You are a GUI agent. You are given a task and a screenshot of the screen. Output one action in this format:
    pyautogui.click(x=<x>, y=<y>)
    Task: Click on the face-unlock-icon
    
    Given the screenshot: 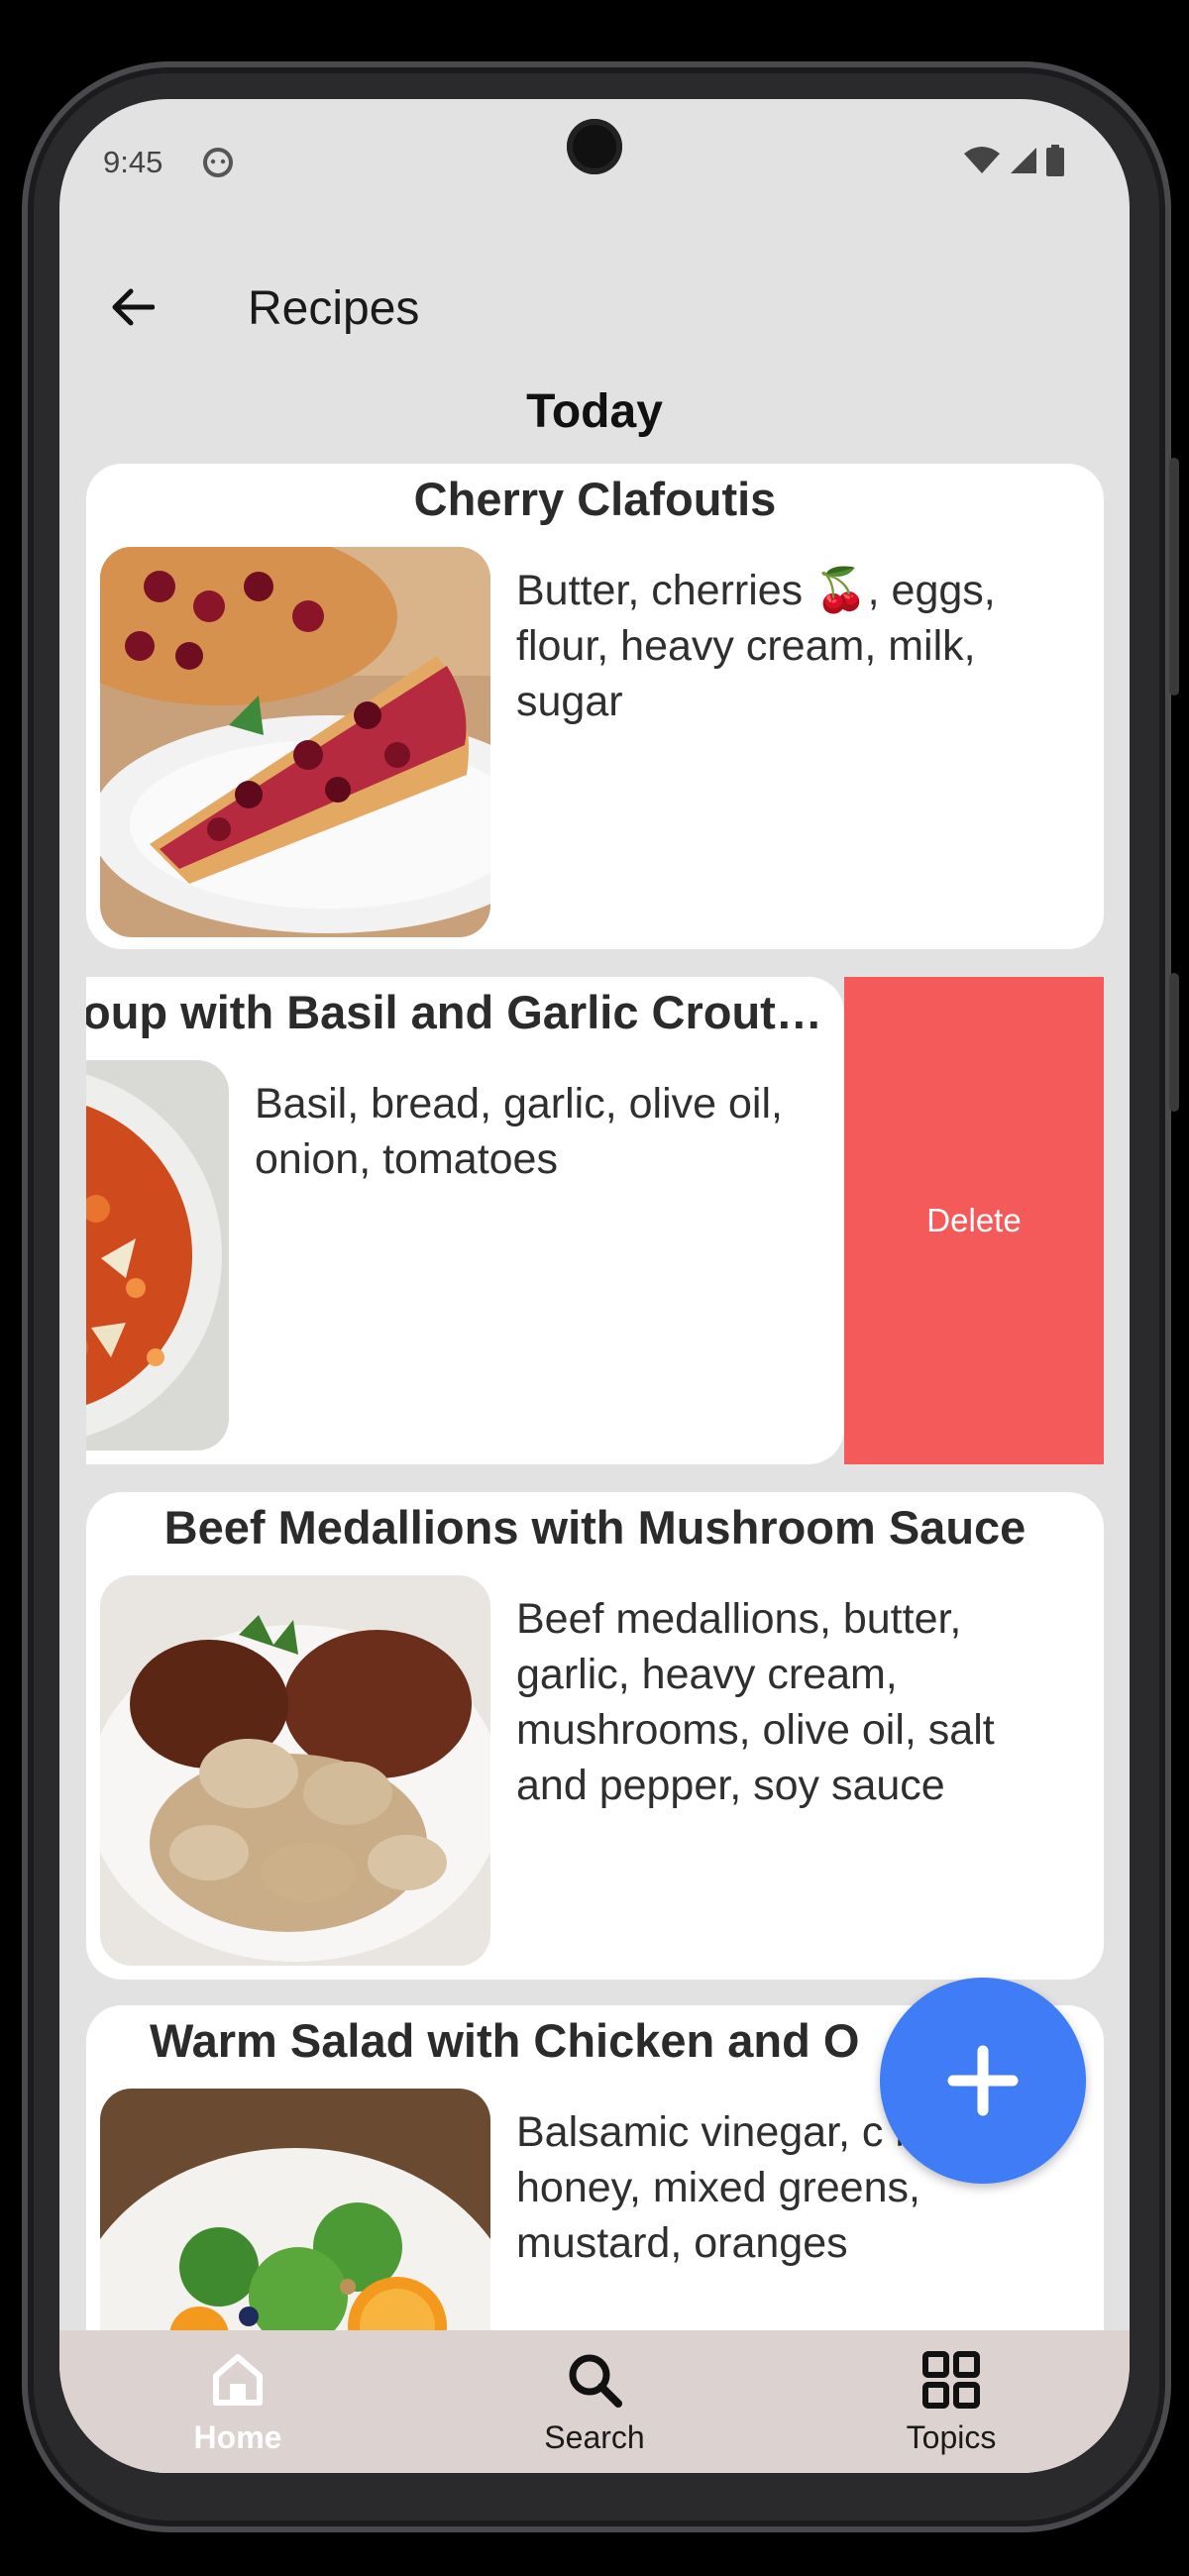 What is the action you would take?
    pyautogui.click(x=218, y=165)
    